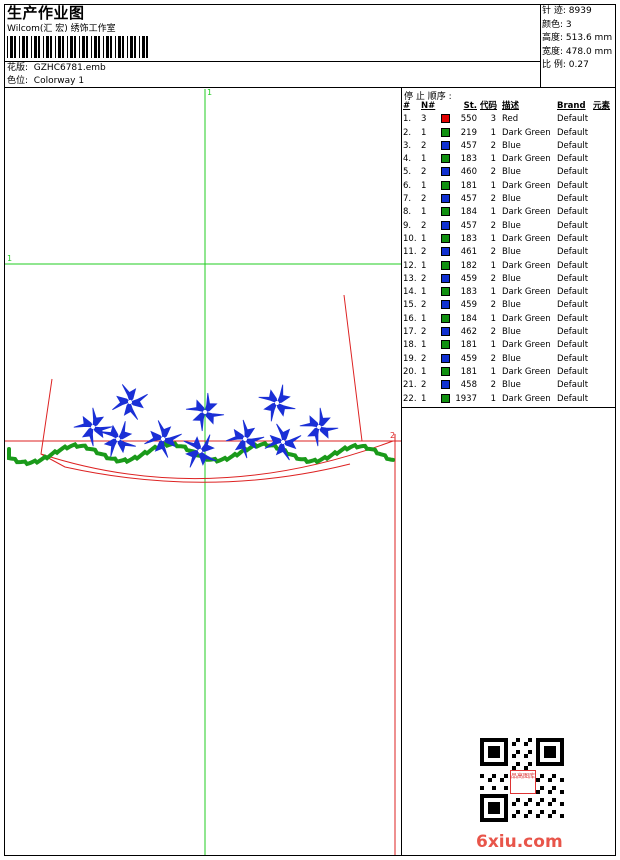 Image resolution: width=620 pixels, height=860 pixels. Describe the element at coordinates (410, 292) in the screenshot. I see `row-index: 14.` at that location.